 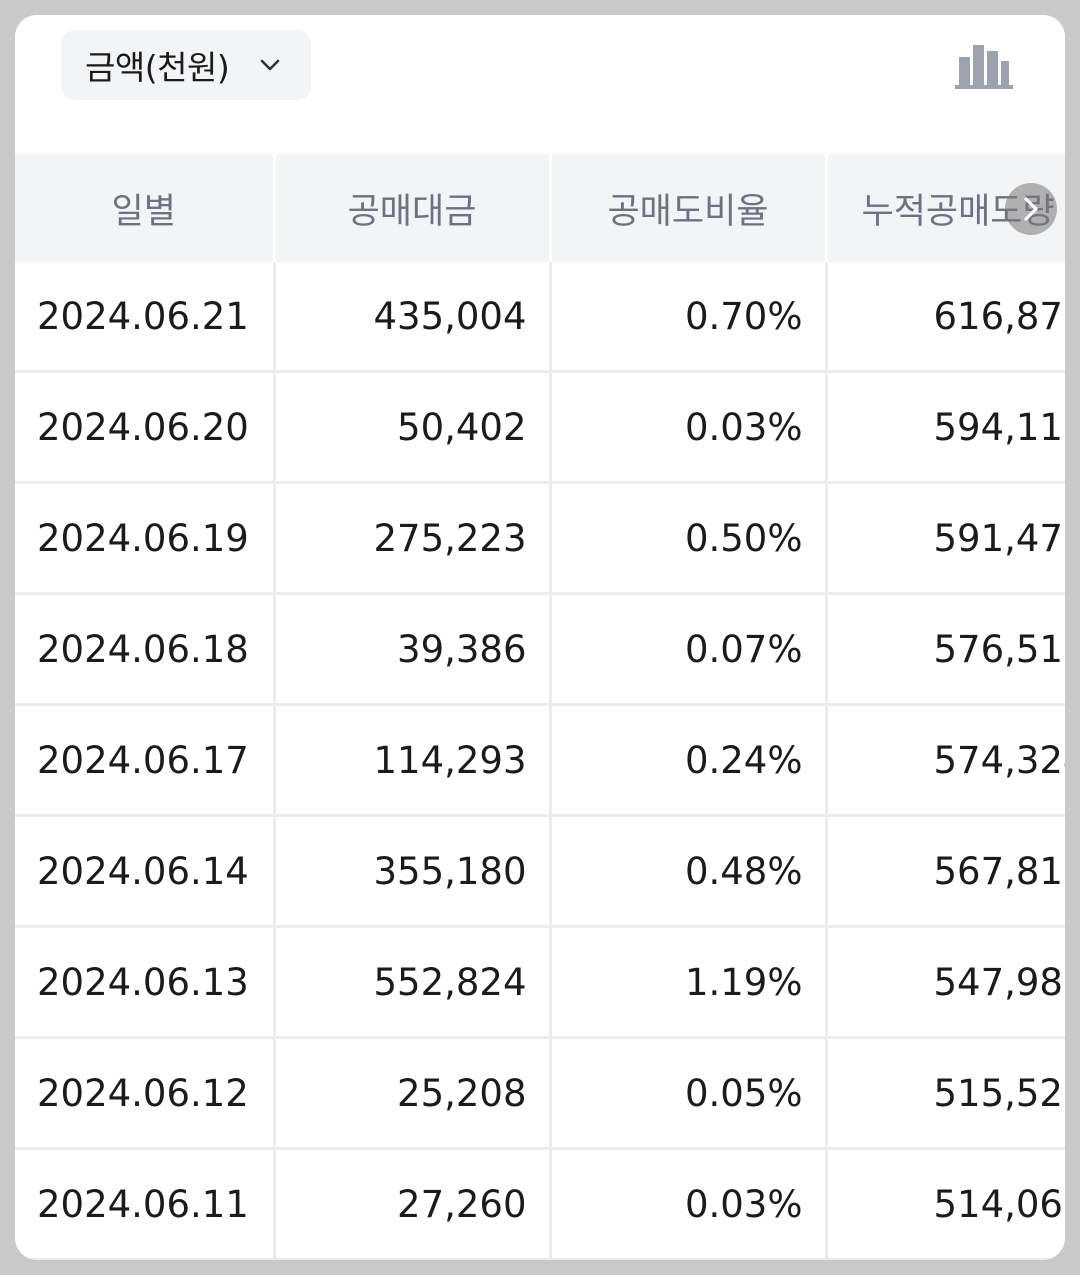 I want to click on cell-cumulative-volume: 514,060, so click(x=945, y=1204).